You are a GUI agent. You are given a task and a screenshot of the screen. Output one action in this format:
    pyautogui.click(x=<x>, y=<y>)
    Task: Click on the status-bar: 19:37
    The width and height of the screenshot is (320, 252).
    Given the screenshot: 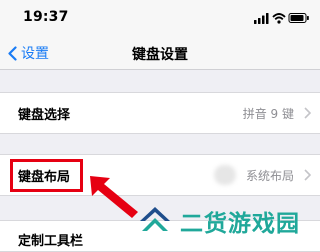 What is the action you would take?
    pyautogui.click(x=160, y=18)
    